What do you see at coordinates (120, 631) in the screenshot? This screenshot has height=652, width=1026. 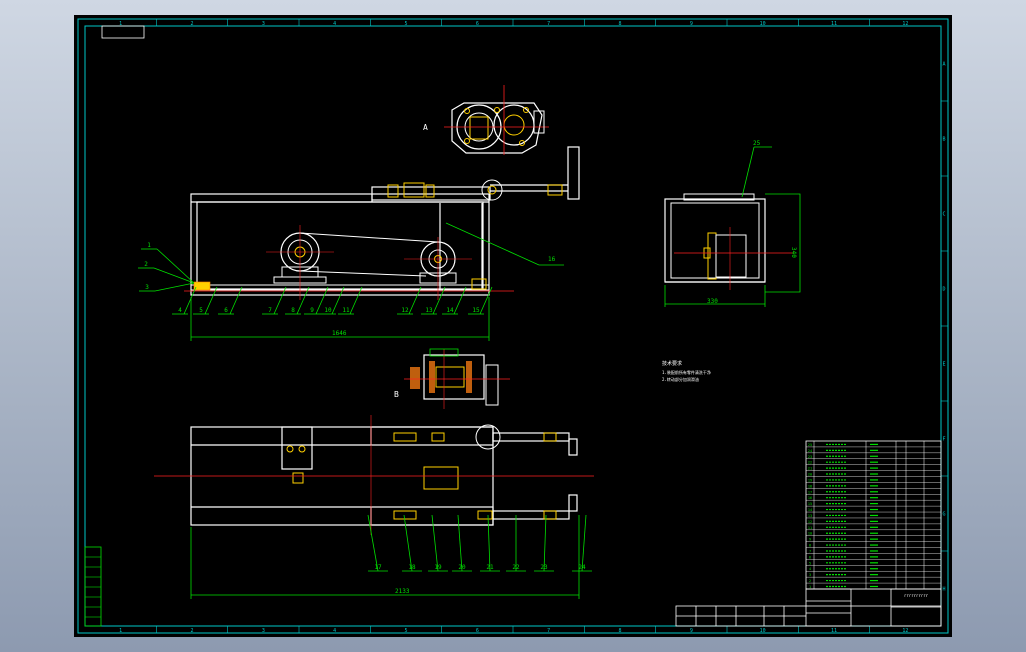 I see `border-col-label: 1` at bounding box center [120, 631].